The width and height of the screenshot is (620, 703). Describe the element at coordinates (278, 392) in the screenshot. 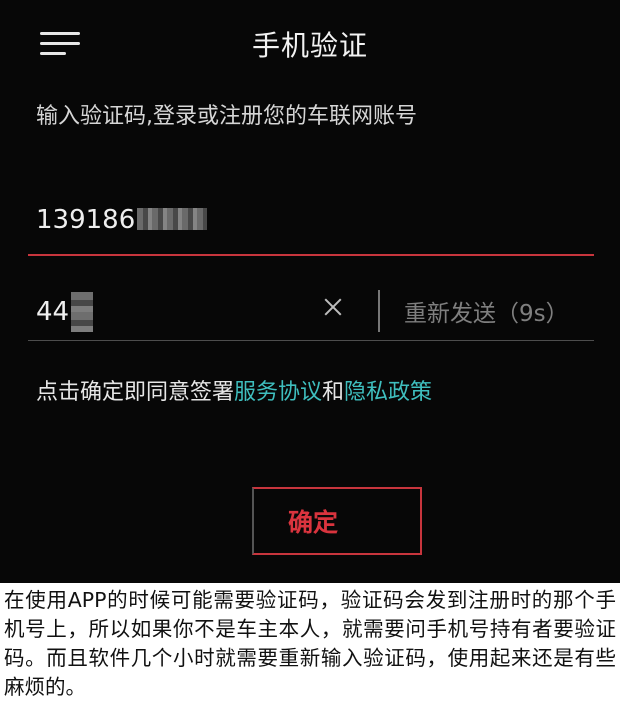

I see `service-agreement-link: 服务协议` at that location.